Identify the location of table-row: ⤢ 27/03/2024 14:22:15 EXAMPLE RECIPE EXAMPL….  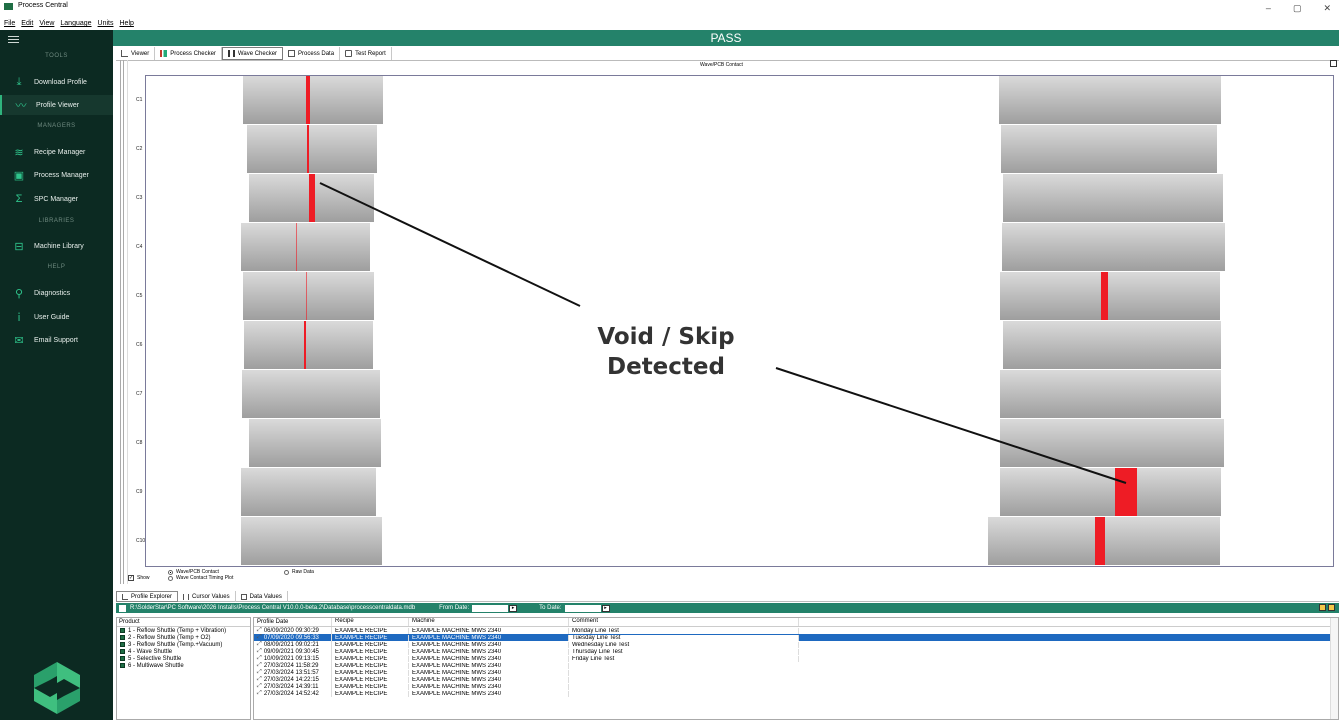
(796, 679).